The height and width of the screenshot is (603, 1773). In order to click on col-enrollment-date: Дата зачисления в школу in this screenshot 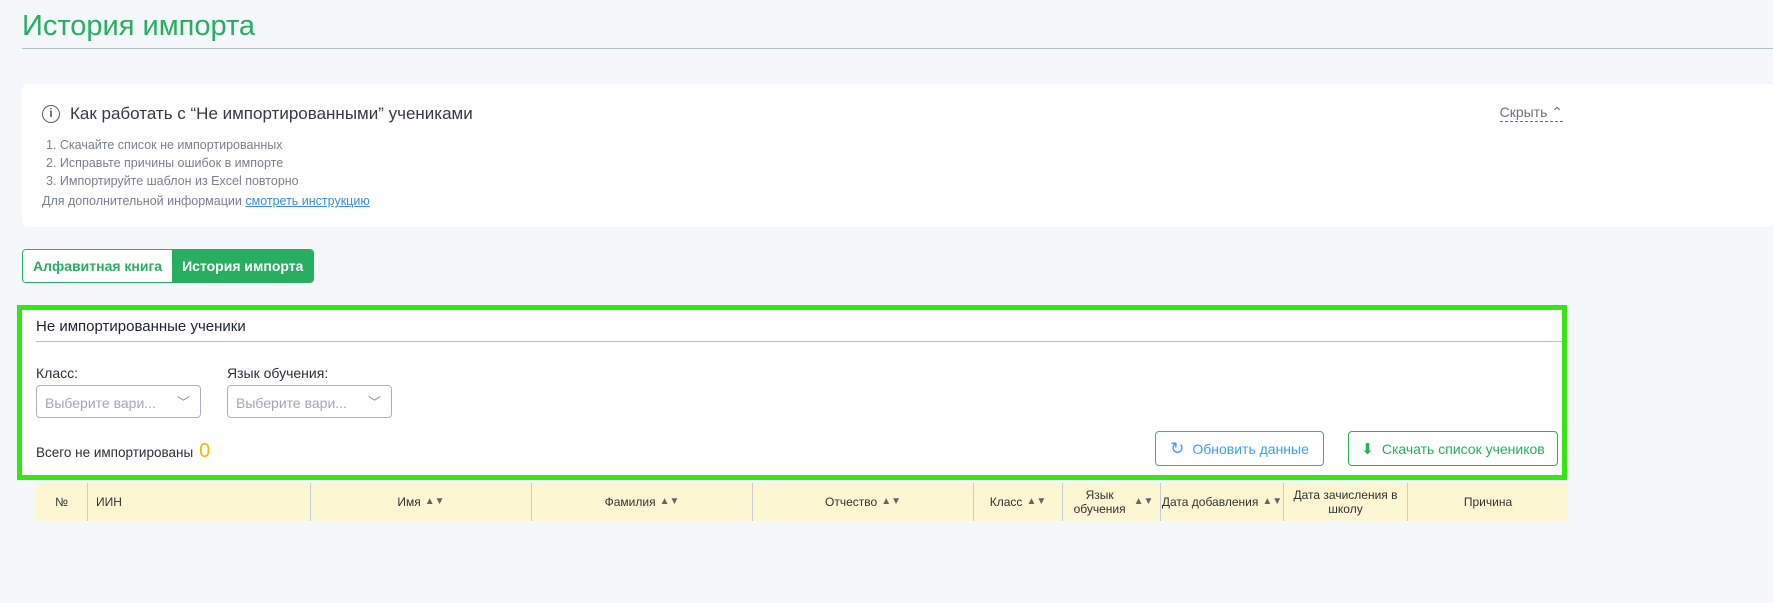, I will do `click(1346, 502)`.